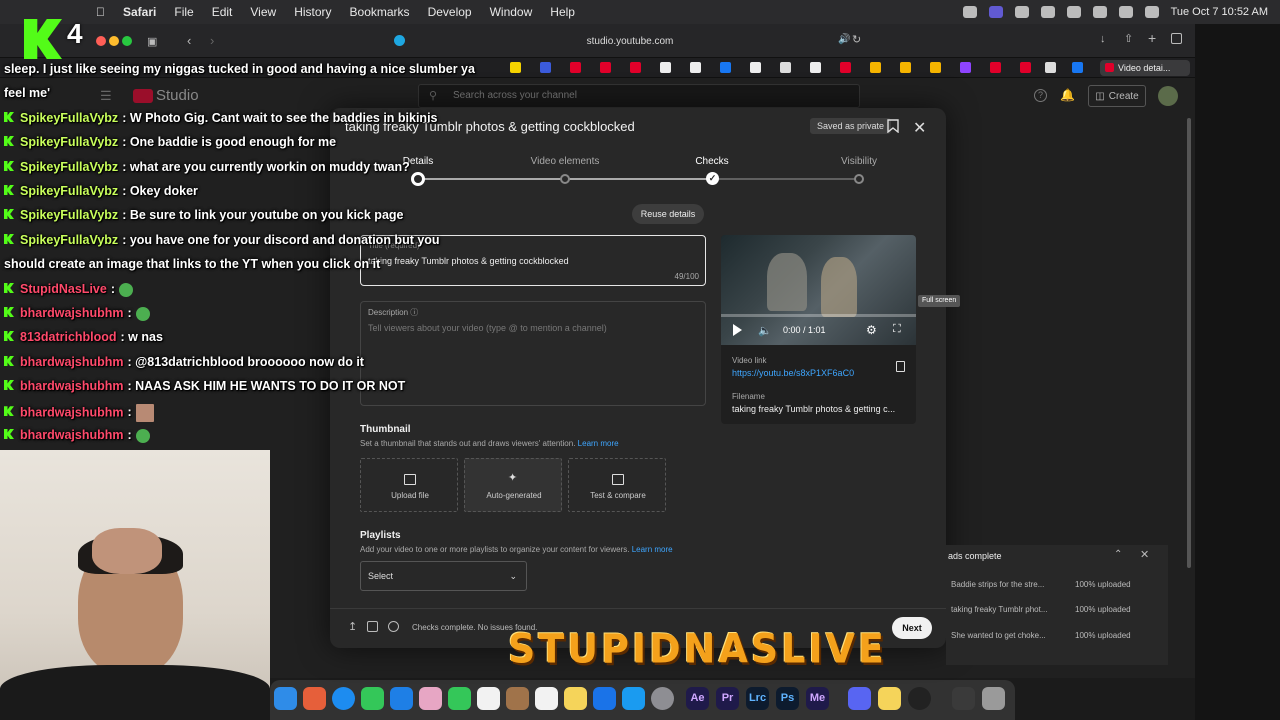 This screenshot has height=720, width=1280. Describe the element at coordinates (963, 698) in the screenshot. I see `downloads-stack-icon` at that location.